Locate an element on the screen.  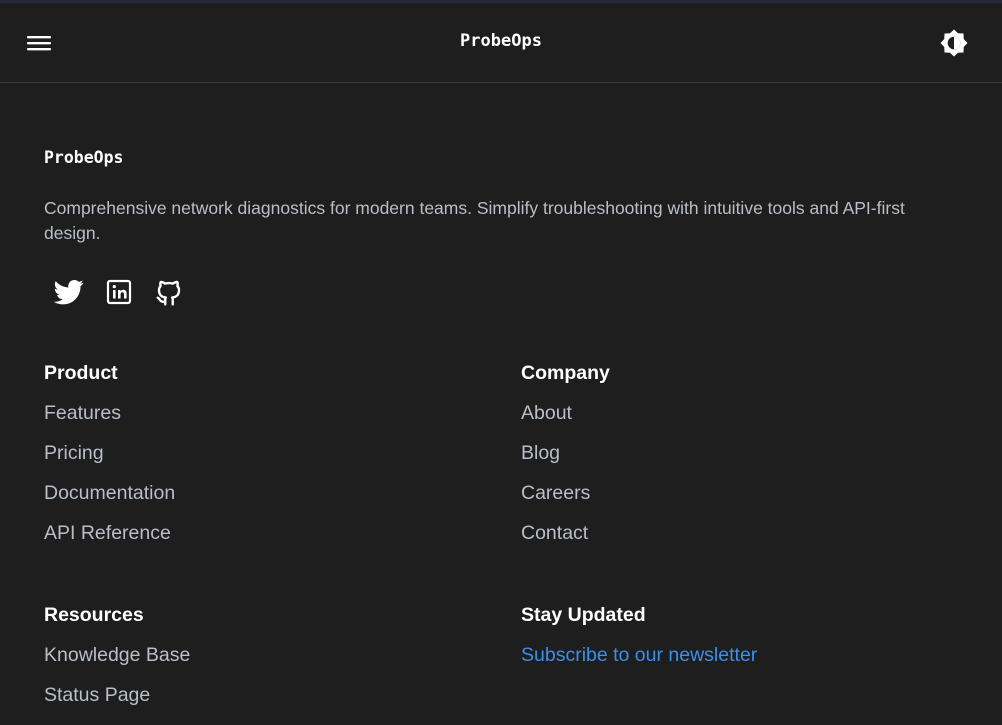
footer-brand: ProbeOps is located at coordinates (84, 157).